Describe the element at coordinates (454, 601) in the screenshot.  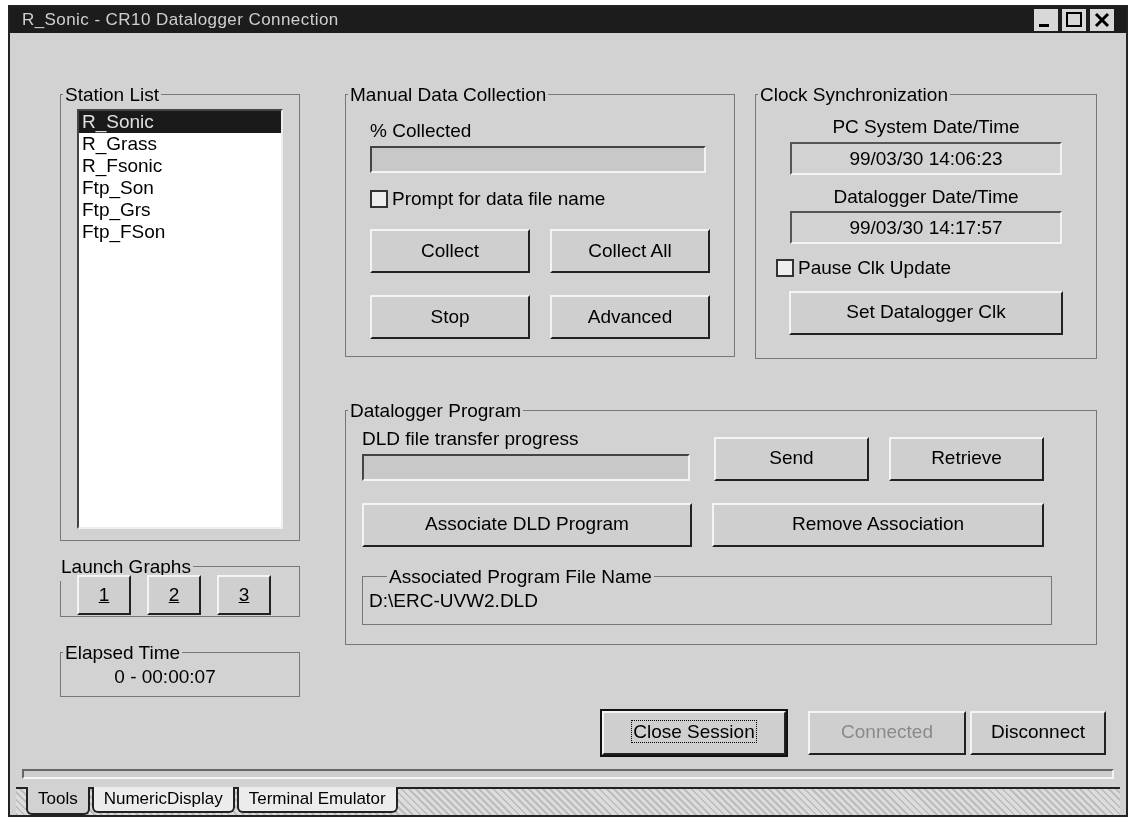
I see `file-name-value: D:\ERC-UVW2.DLD` at that location.